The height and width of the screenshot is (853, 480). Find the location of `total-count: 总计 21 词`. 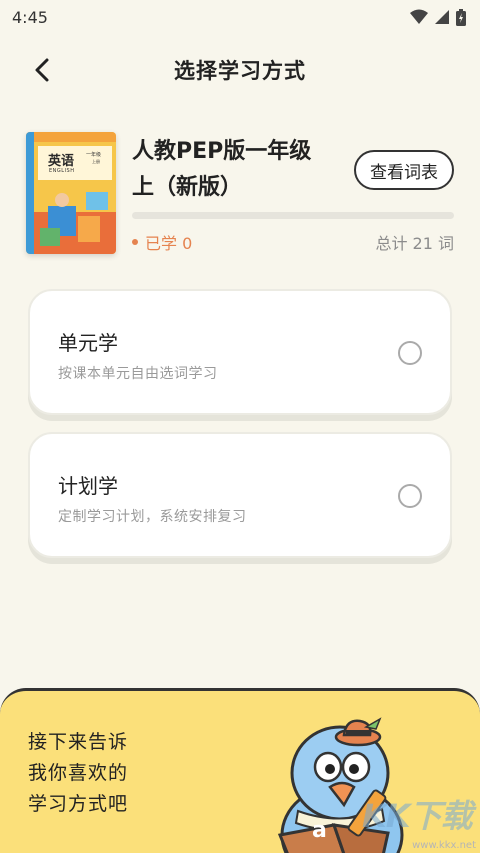

total-count: 总计 21 词 is located at coordinates (414, 243).